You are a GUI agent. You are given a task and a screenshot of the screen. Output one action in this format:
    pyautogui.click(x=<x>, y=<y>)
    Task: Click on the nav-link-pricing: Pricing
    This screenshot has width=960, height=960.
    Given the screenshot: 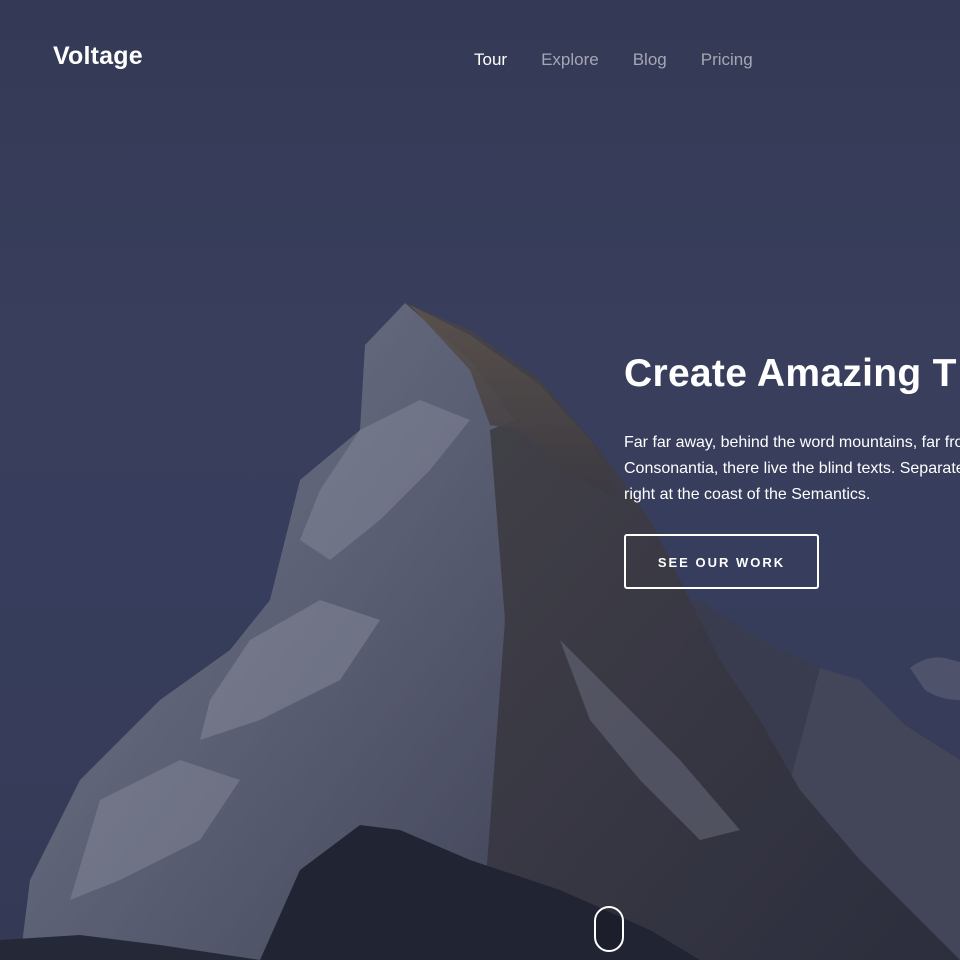 What is the action you would take?
    pyautogui.click(x=727, y=59)
    